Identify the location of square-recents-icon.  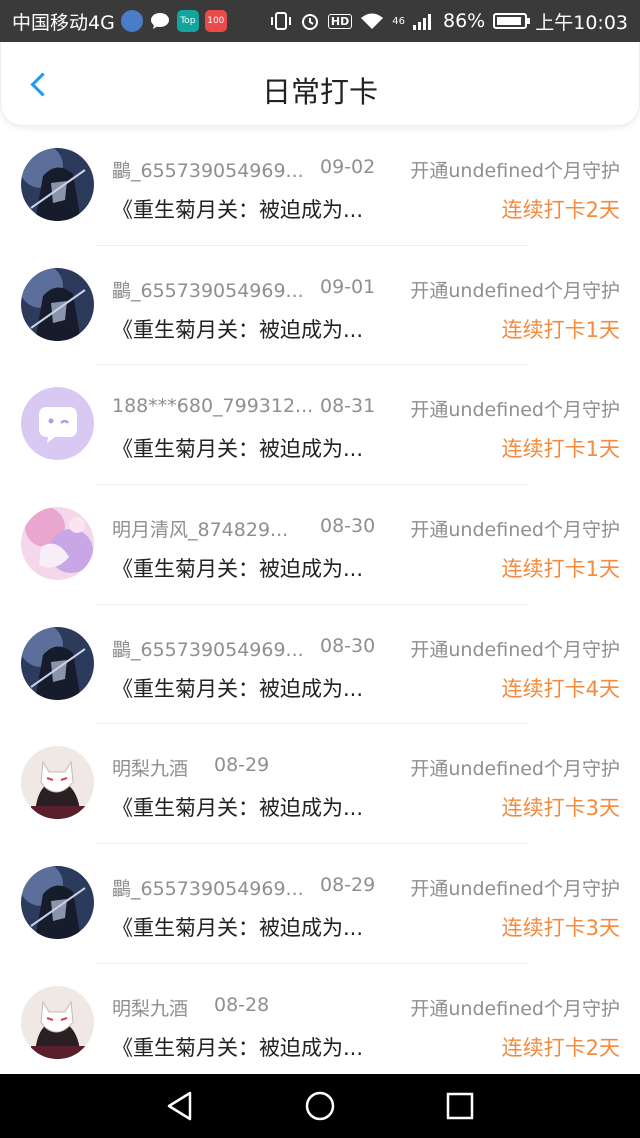
(460, 1106).